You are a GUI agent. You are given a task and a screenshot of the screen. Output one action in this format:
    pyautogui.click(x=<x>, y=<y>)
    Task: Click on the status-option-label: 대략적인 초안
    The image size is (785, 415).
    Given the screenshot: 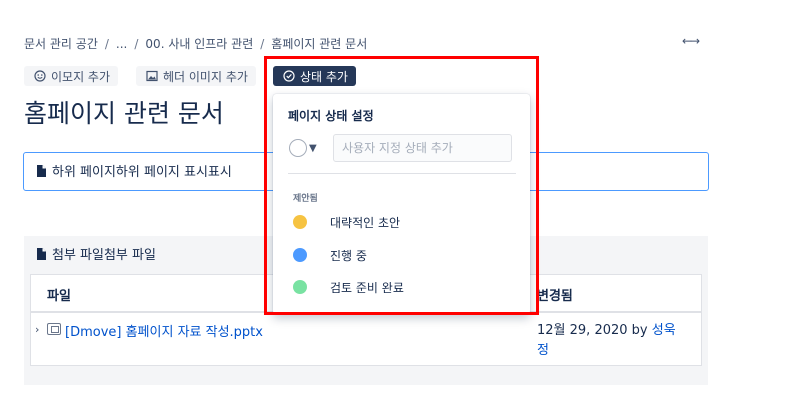 What is the action you would take?
    pyautogui.click(x=365, y=222)
    